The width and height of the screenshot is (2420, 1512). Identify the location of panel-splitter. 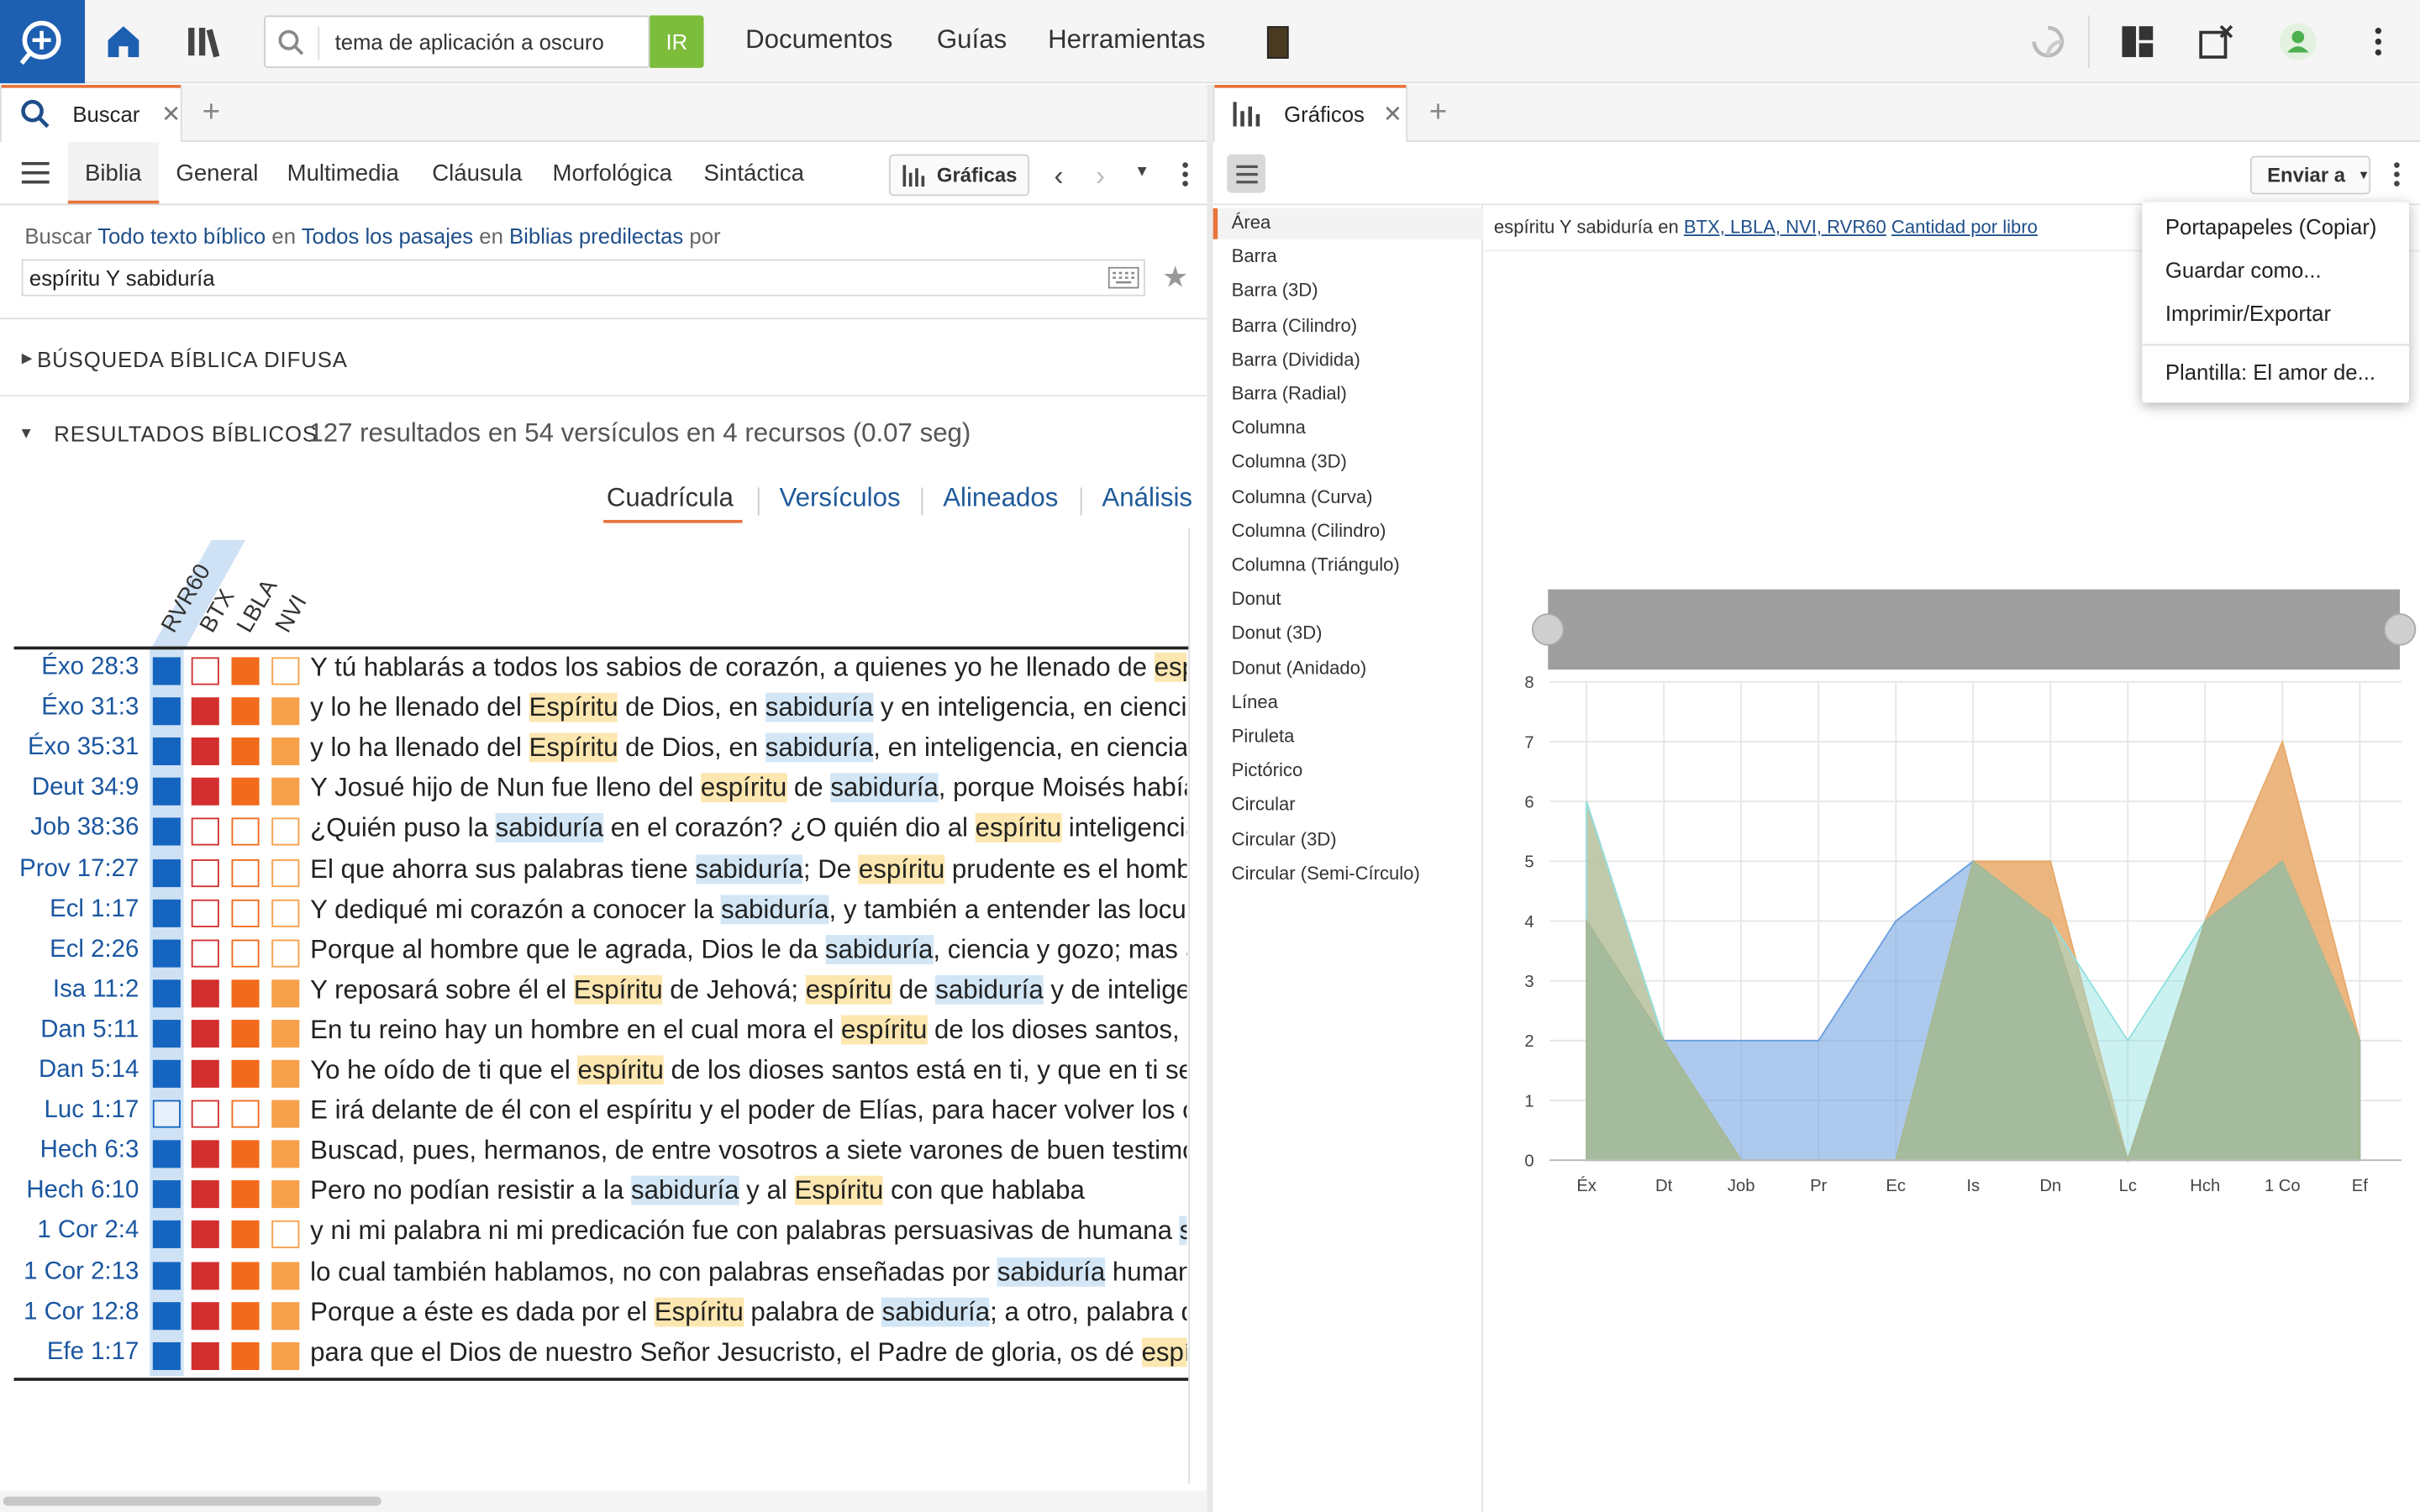
(1210, 798).